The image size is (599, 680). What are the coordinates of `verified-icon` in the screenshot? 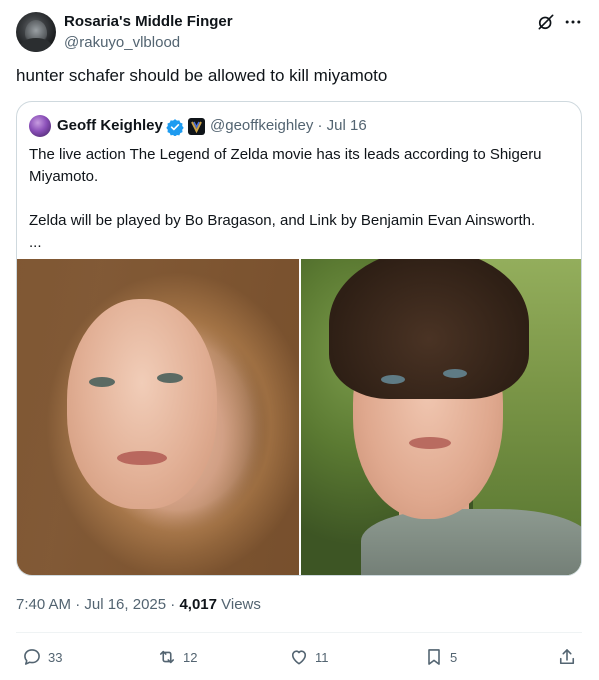 It's located at (175, 127).